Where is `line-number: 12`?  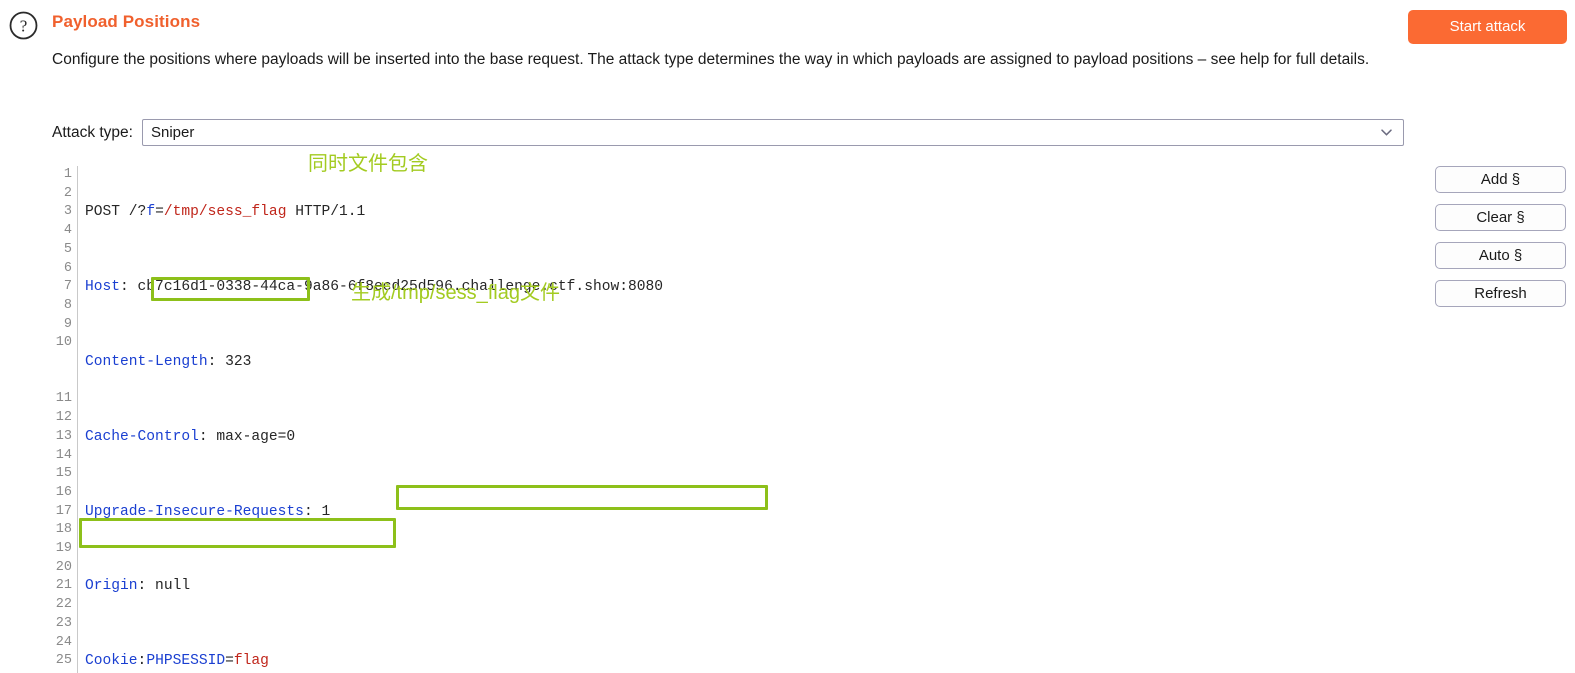
line-number: 12 is located at coordinates (63, 418).